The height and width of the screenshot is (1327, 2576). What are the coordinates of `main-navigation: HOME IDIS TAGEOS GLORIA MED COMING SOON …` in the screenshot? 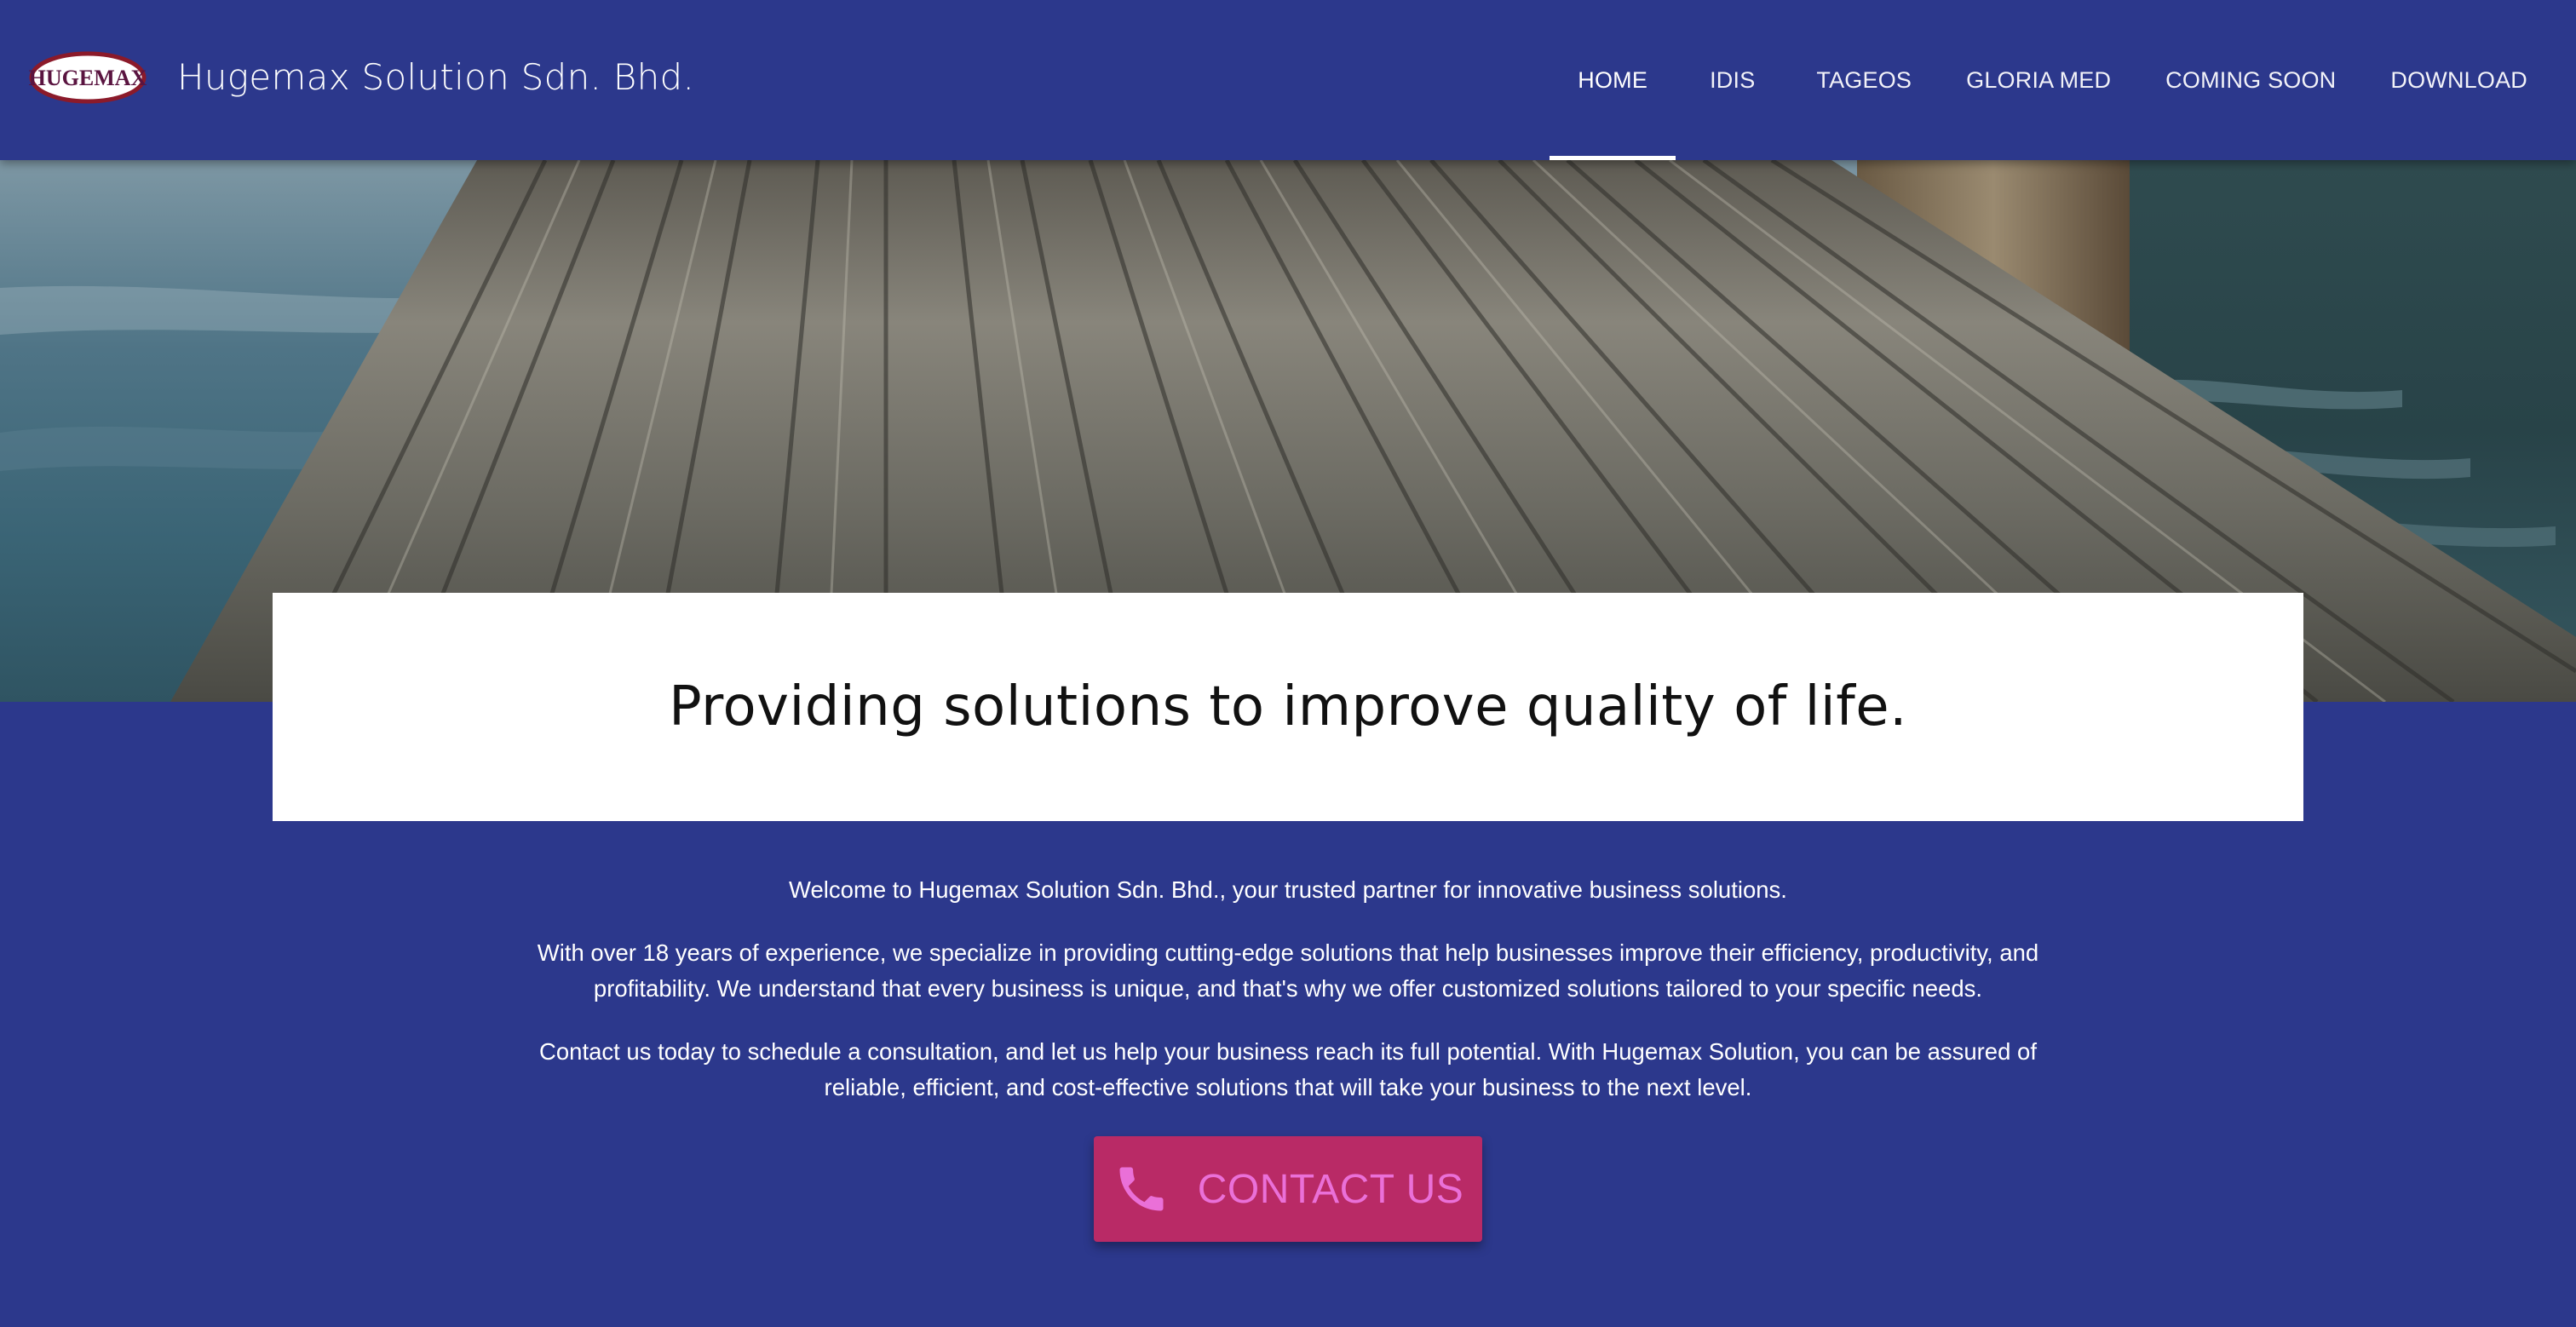 It's located at (2063, 80).